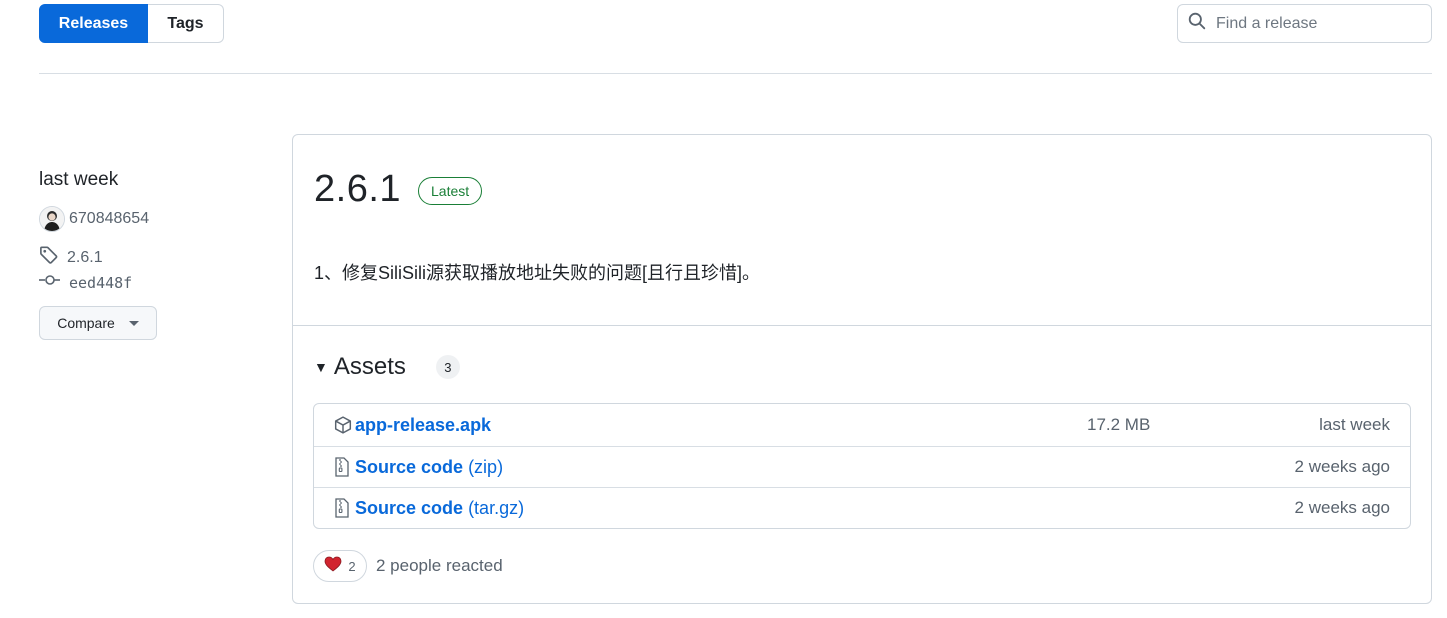 Image resolution: width=1447 pixels, height=618 pixels. Describe the element at coordinates (439, 565) in the screenshot. I see `reactions-summary: 2 people reacted` at that location.